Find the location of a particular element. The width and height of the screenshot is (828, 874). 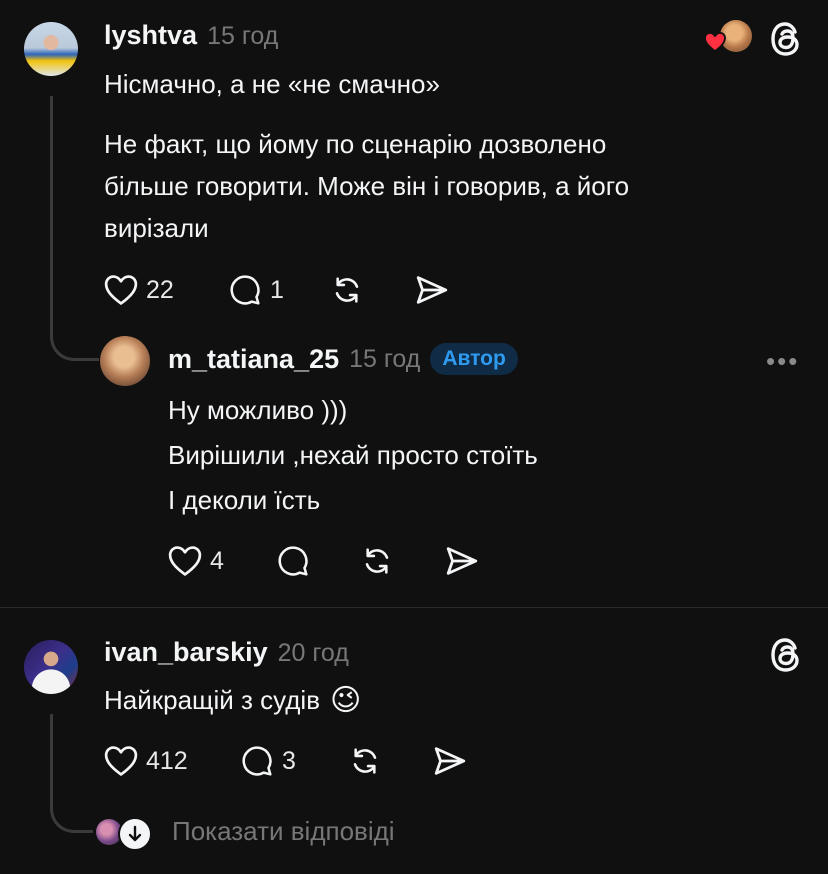

like-button: 22 is located at coordinates (139, 290).